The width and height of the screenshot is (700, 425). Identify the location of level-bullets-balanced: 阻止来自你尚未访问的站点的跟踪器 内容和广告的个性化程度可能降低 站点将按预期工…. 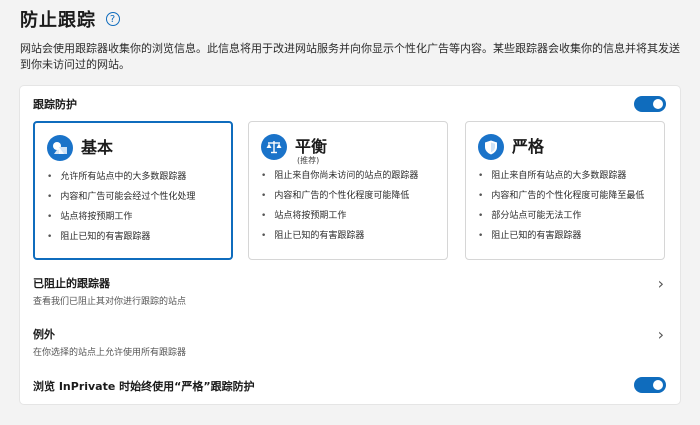
(339, 212).